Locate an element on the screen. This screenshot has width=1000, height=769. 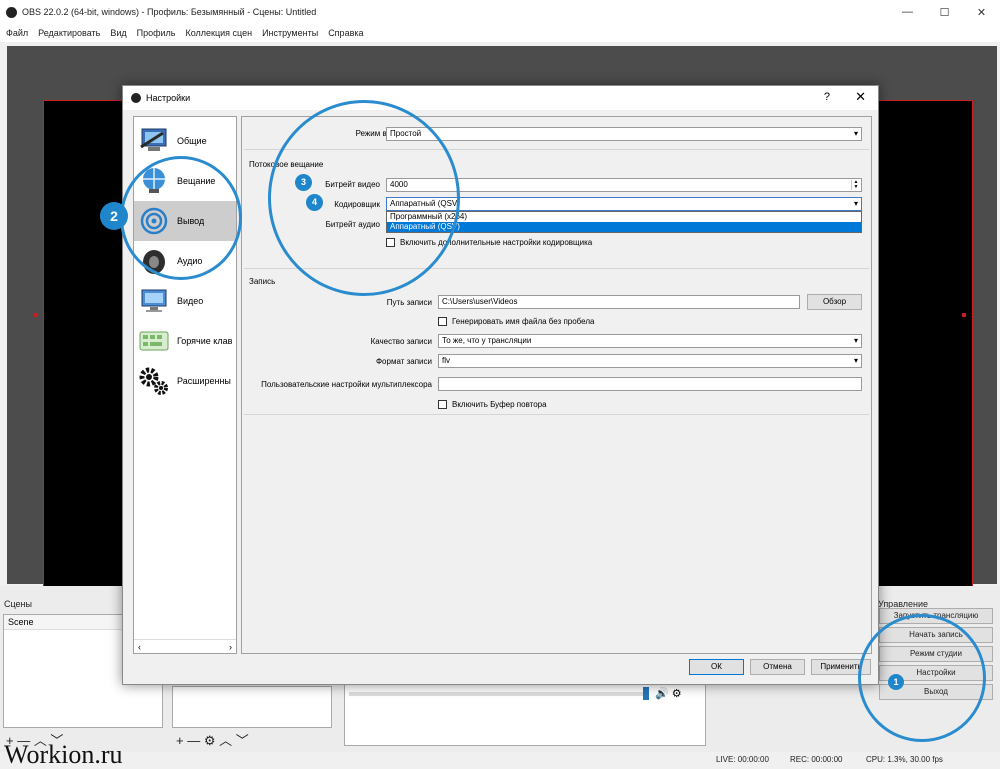
hotkeys-icon is located at coordinates (154, 341).